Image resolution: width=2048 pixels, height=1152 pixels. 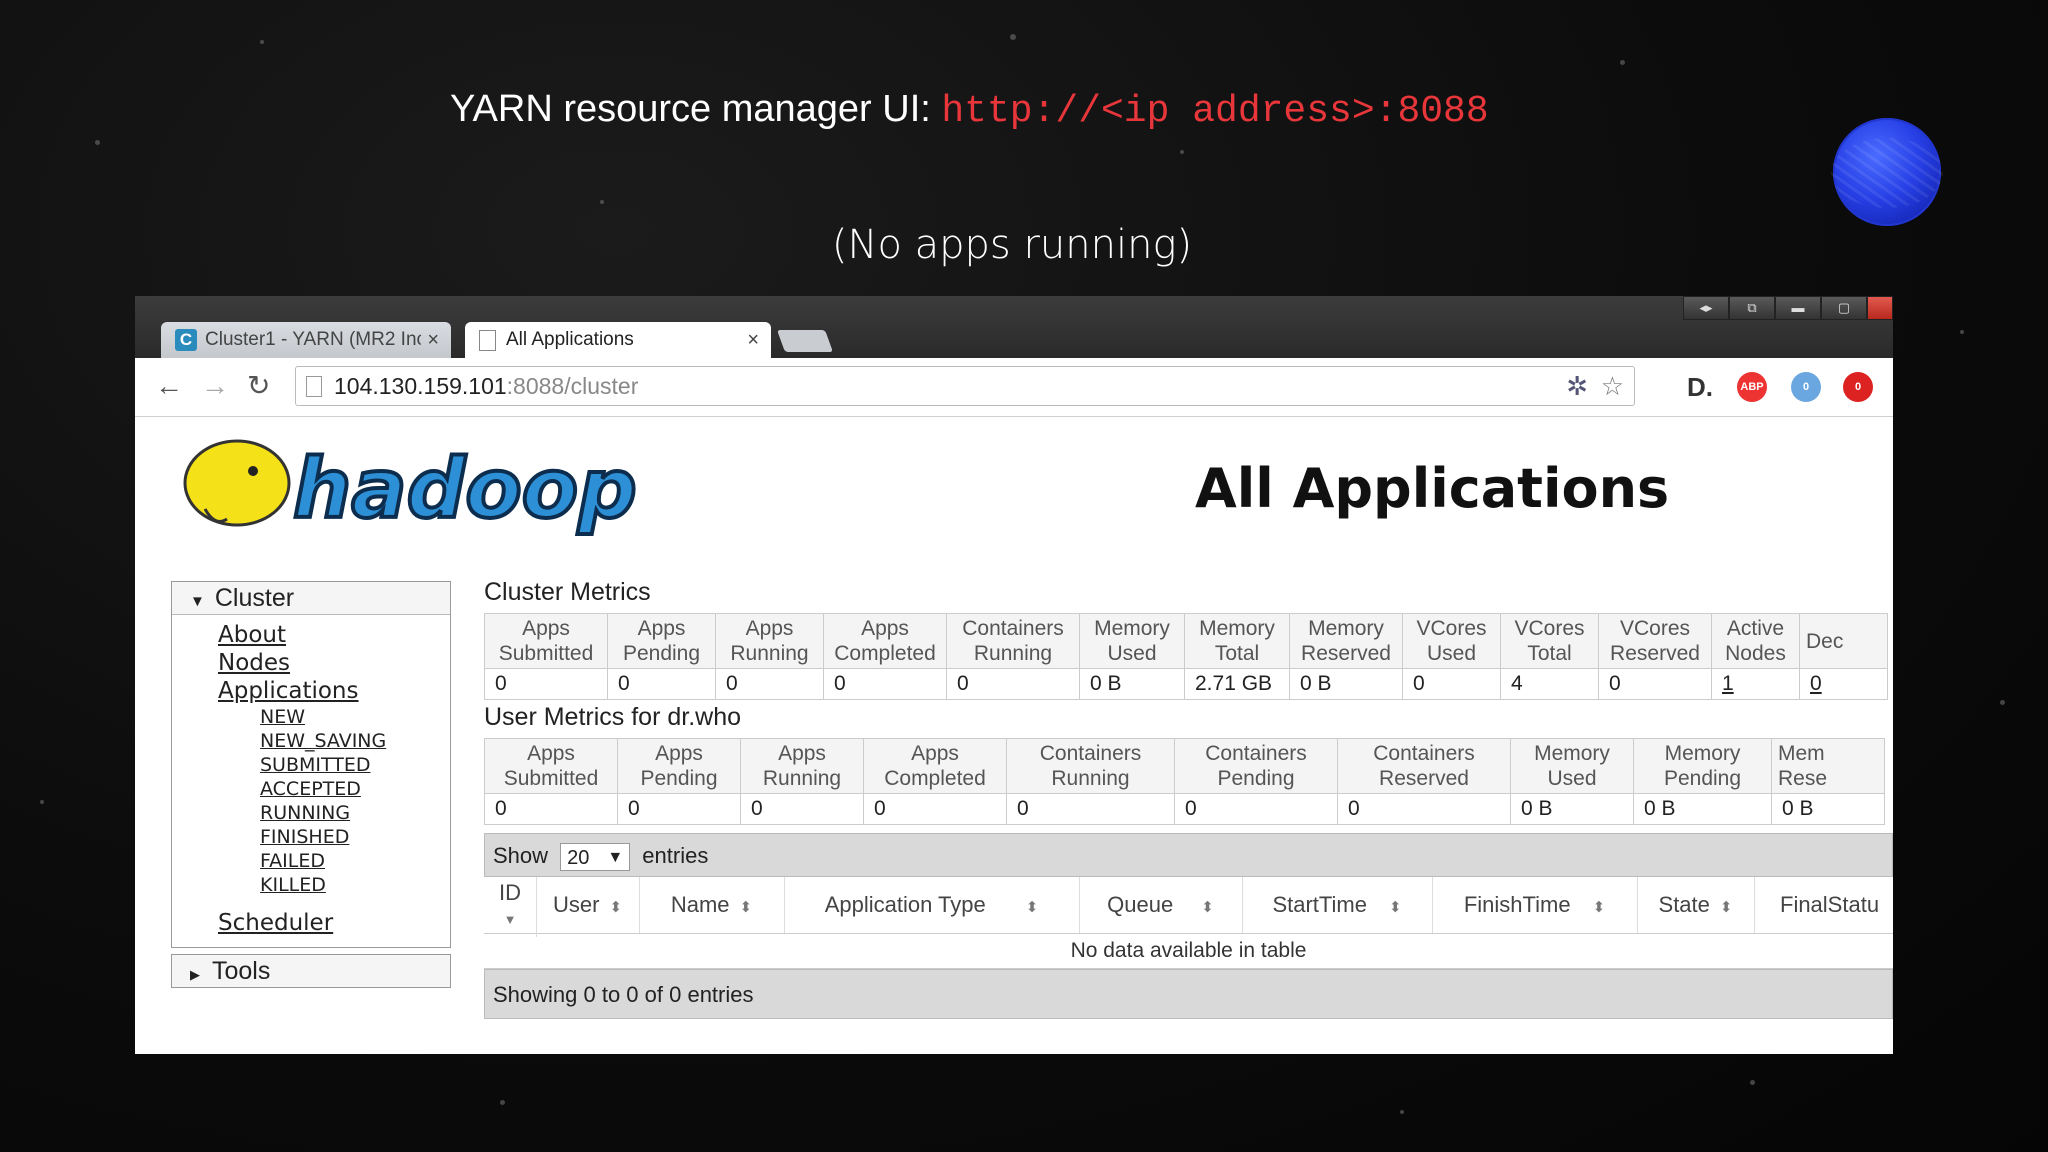 What do you see at coordinates (1549, 684) in the screenshot?
I see `metric-value: 4` at bounding box center [1549, 684].